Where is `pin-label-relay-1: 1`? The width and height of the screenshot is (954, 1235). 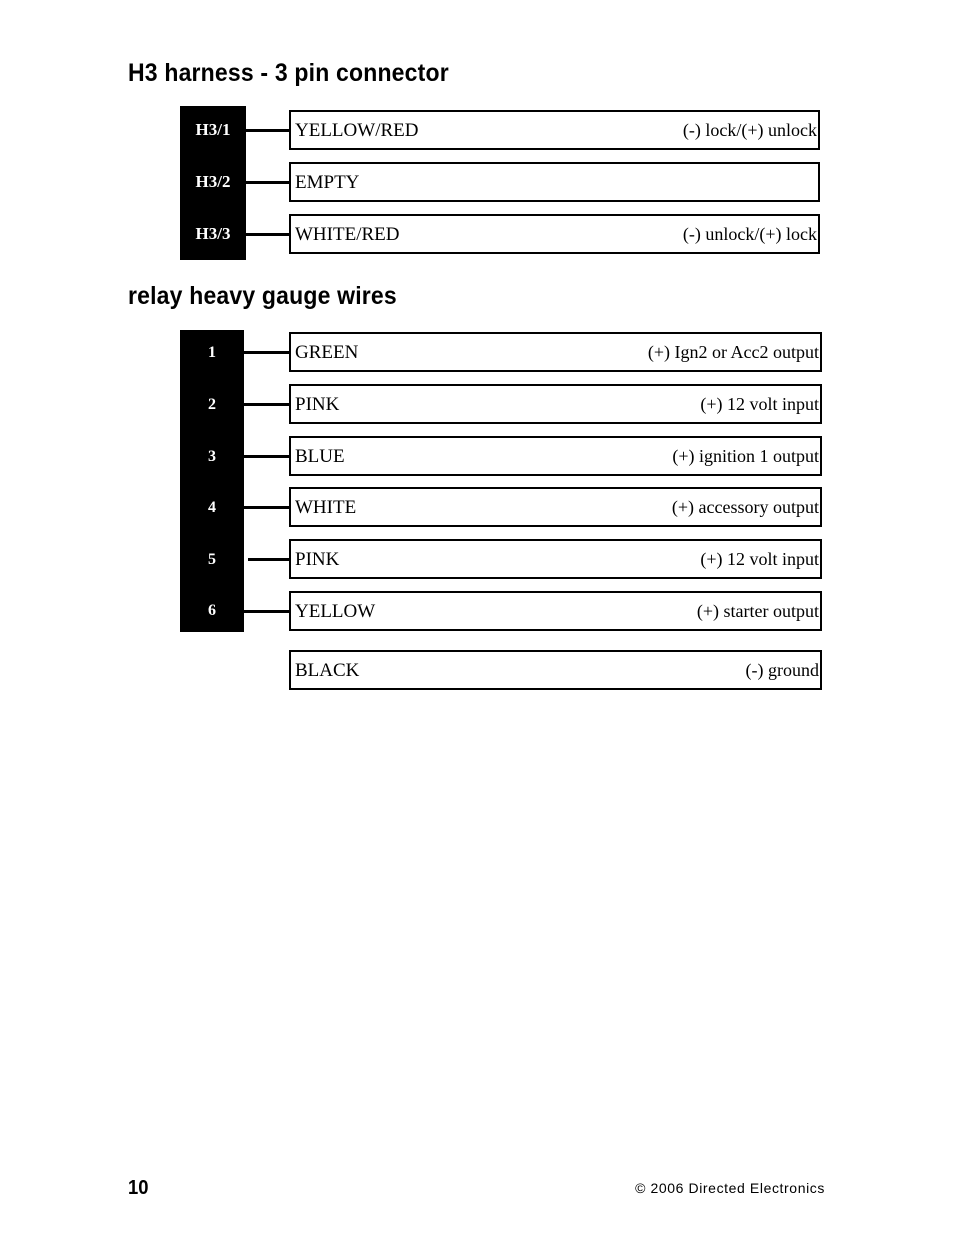 pin-label-relay-1: 1 is located at coordinates (212, 352).